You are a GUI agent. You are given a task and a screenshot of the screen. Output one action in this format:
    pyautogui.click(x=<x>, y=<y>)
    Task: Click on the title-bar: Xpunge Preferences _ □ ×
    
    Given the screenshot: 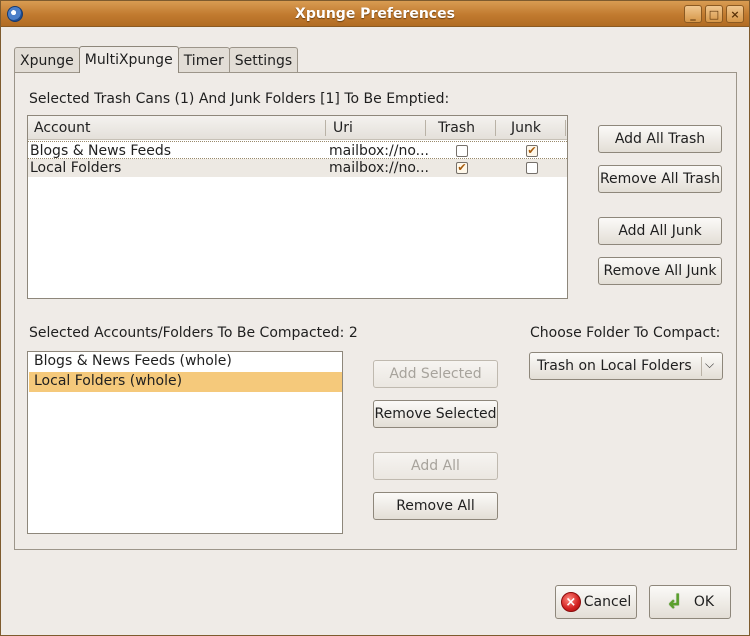 What is the action you would take?
    pyautogui.click(x=375, y=14)
    